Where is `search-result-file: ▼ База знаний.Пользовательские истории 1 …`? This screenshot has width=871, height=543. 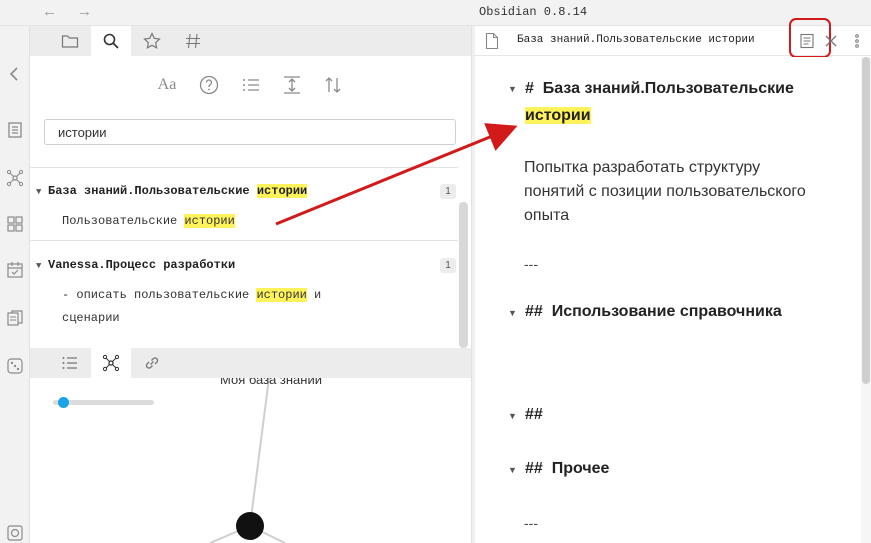
search-result-file: ▼ База знаний.Пользовательские истории 1 … is located at coordinates (246, 208).